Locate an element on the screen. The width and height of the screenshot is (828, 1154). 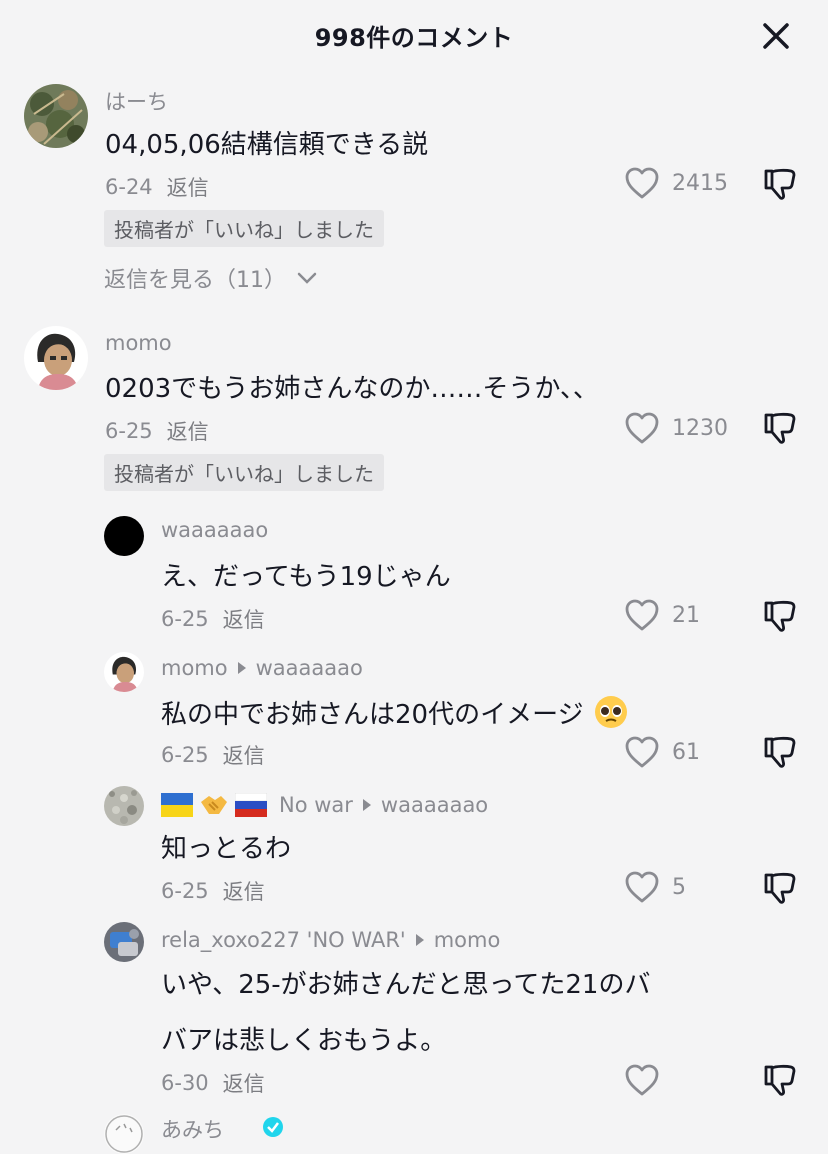
reply-text-line: バアは悲しくおもうよ。 is located at coordinates (304, 1041).